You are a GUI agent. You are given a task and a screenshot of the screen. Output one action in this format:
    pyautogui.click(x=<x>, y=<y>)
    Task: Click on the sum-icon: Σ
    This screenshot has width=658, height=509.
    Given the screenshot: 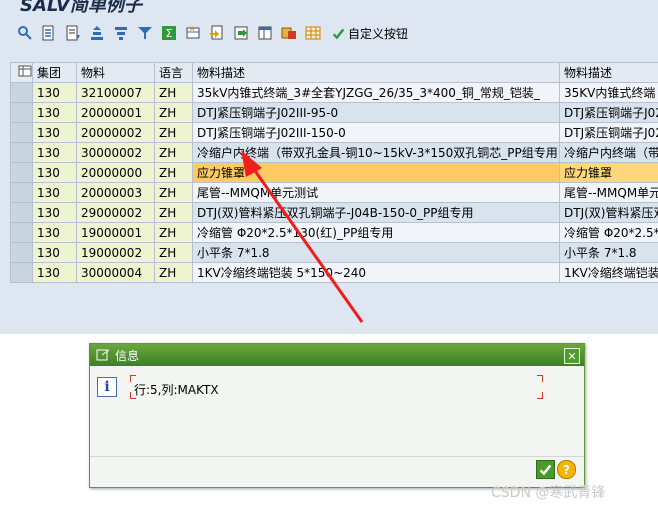 What is the action you would take?
    pyautogui.click(x=169, y=33)
    